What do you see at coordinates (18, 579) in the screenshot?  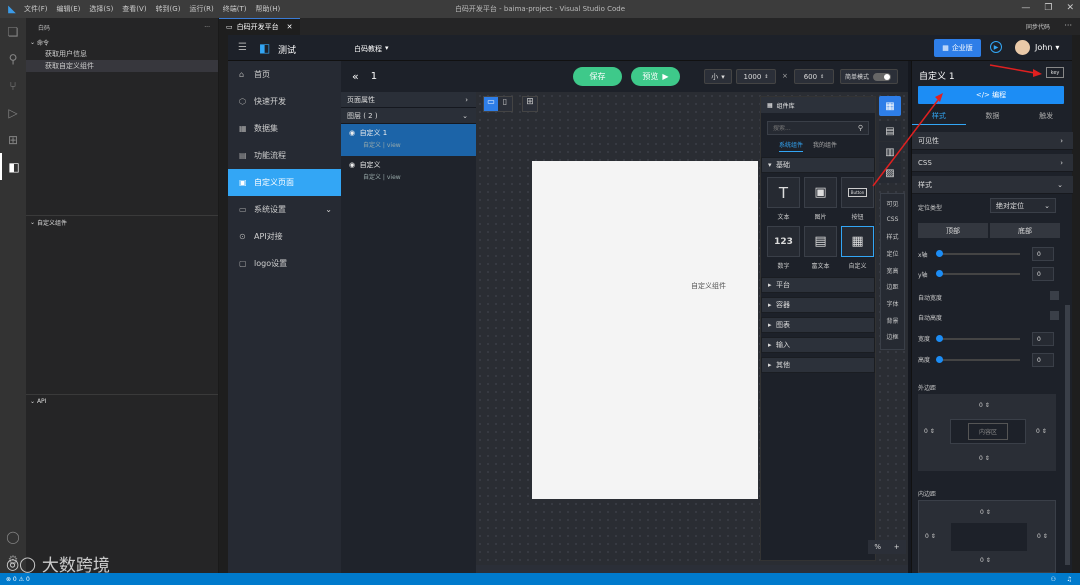 I see `problems-count: ⊗ 0 ⚠ 0` at bounding box center [18, 579].